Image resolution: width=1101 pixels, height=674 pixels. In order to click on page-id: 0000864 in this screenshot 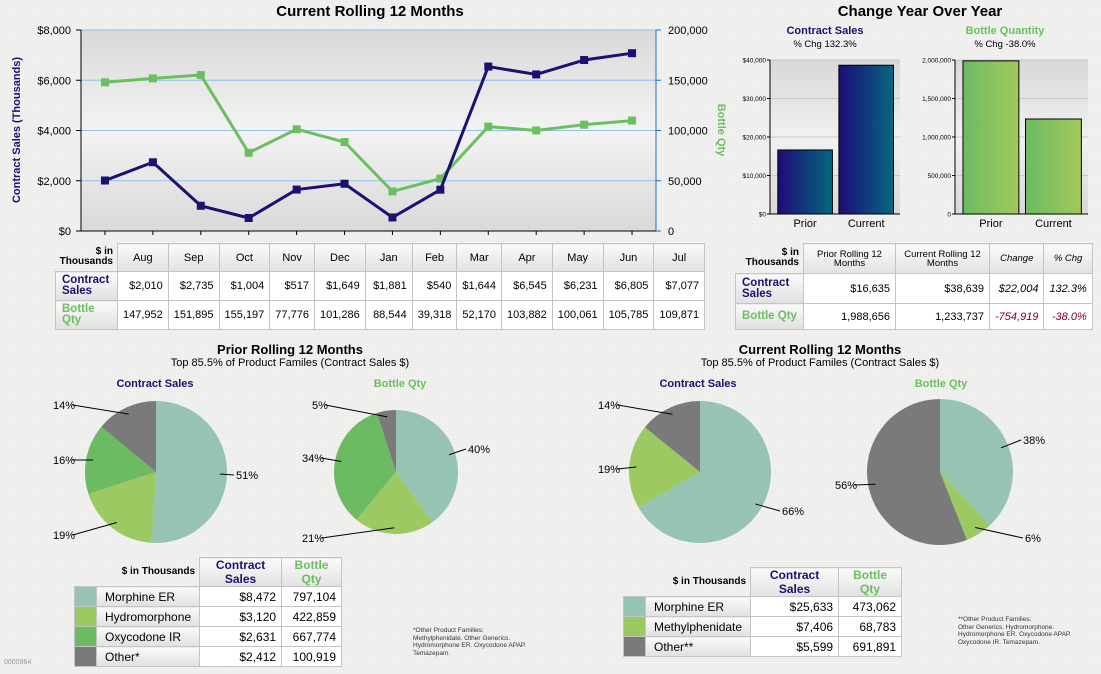, I will do `click(18, 662)`.